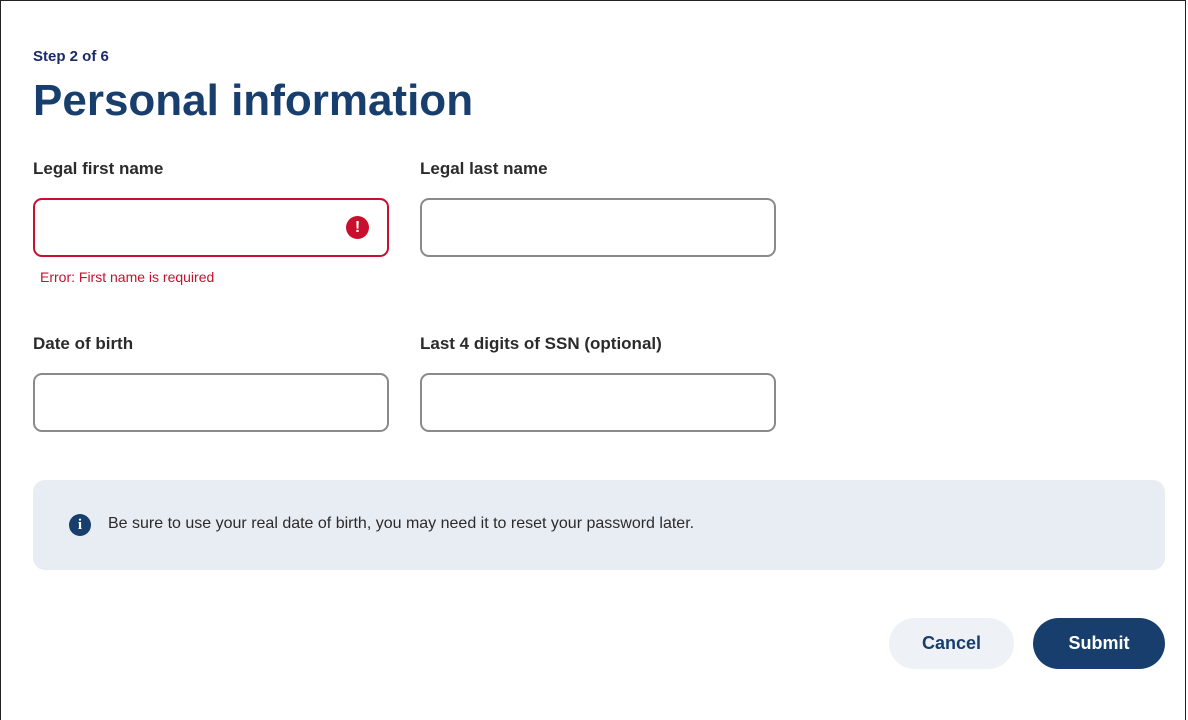  I want to click on dob-field, so click(211, 402).